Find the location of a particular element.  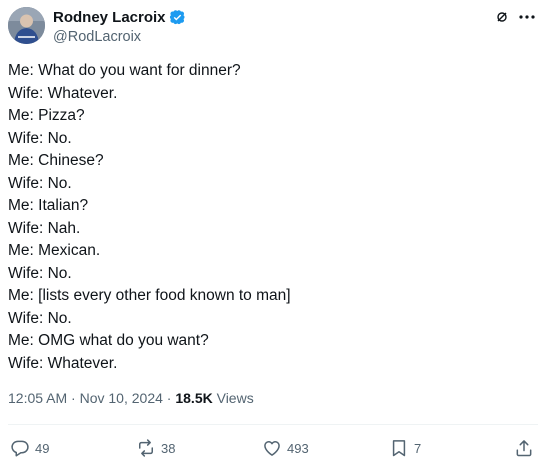

tweet-line: Me: What do you want for dinner? is located at coordinates (124, 70).